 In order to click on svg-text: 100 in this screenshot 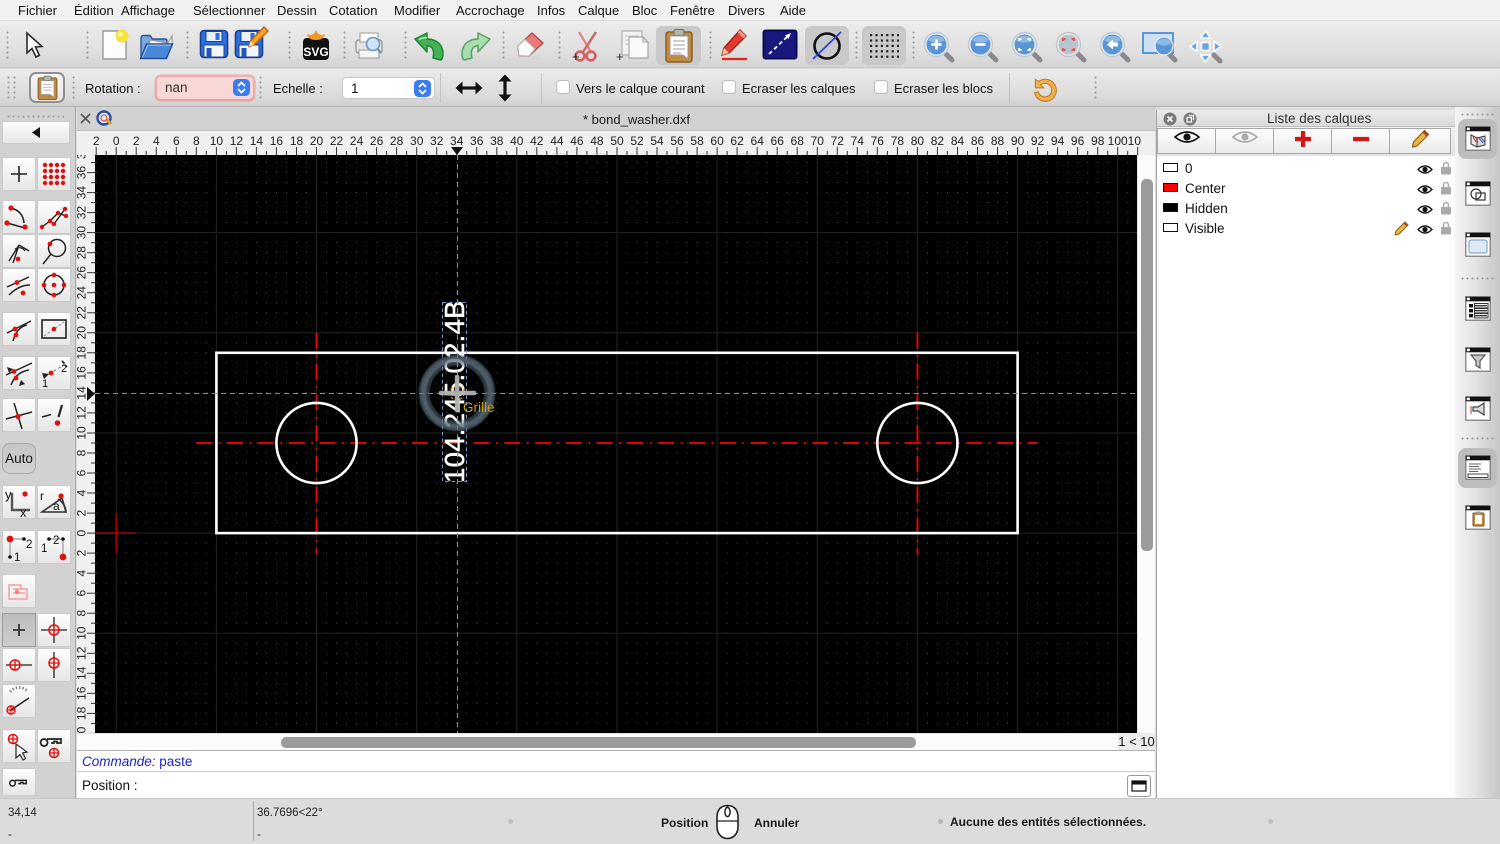, I will do `click(1118, 141)`.